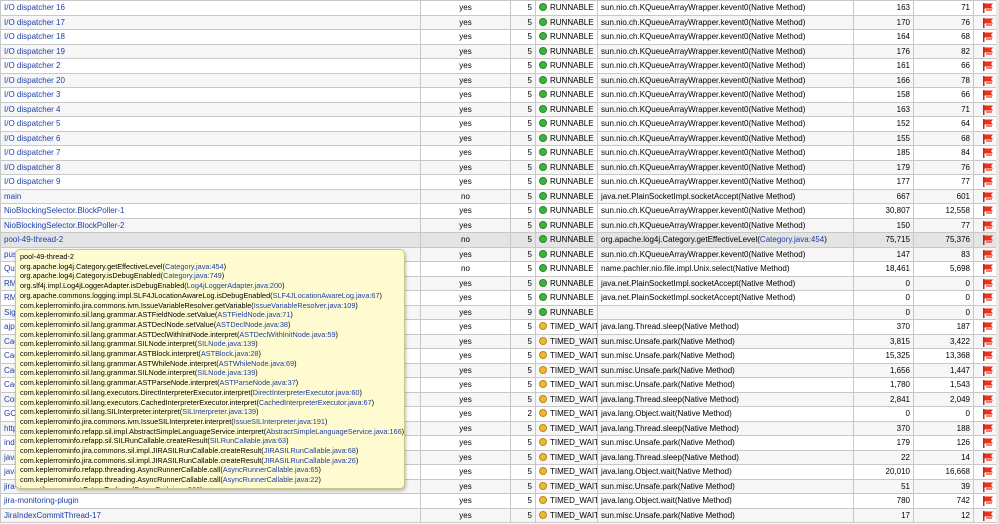 The height and width of the screenshot is (524, 999). What do you see at coordinates (194, 266) in the screenshot?
I see `stack-frame-source-link: Category.java:454` at bounding box center [194, 266].